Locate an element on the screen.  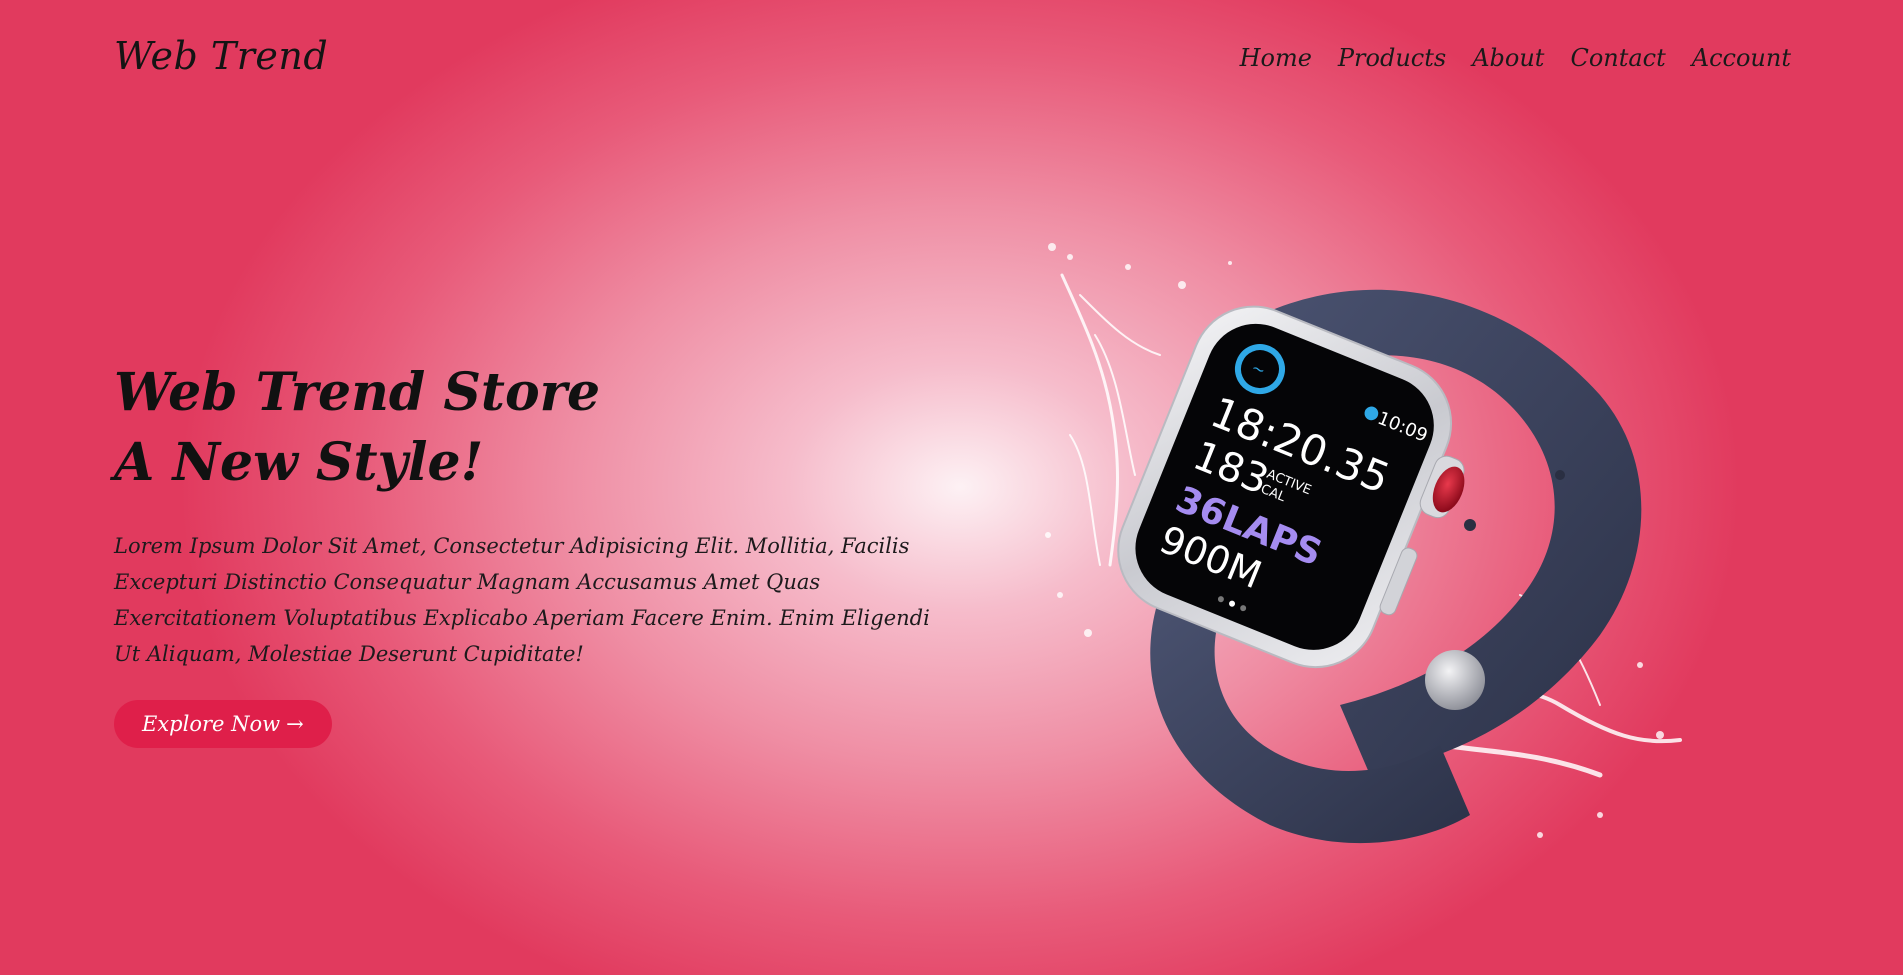
nav-account: Account is located at coordinates (1741, 58).